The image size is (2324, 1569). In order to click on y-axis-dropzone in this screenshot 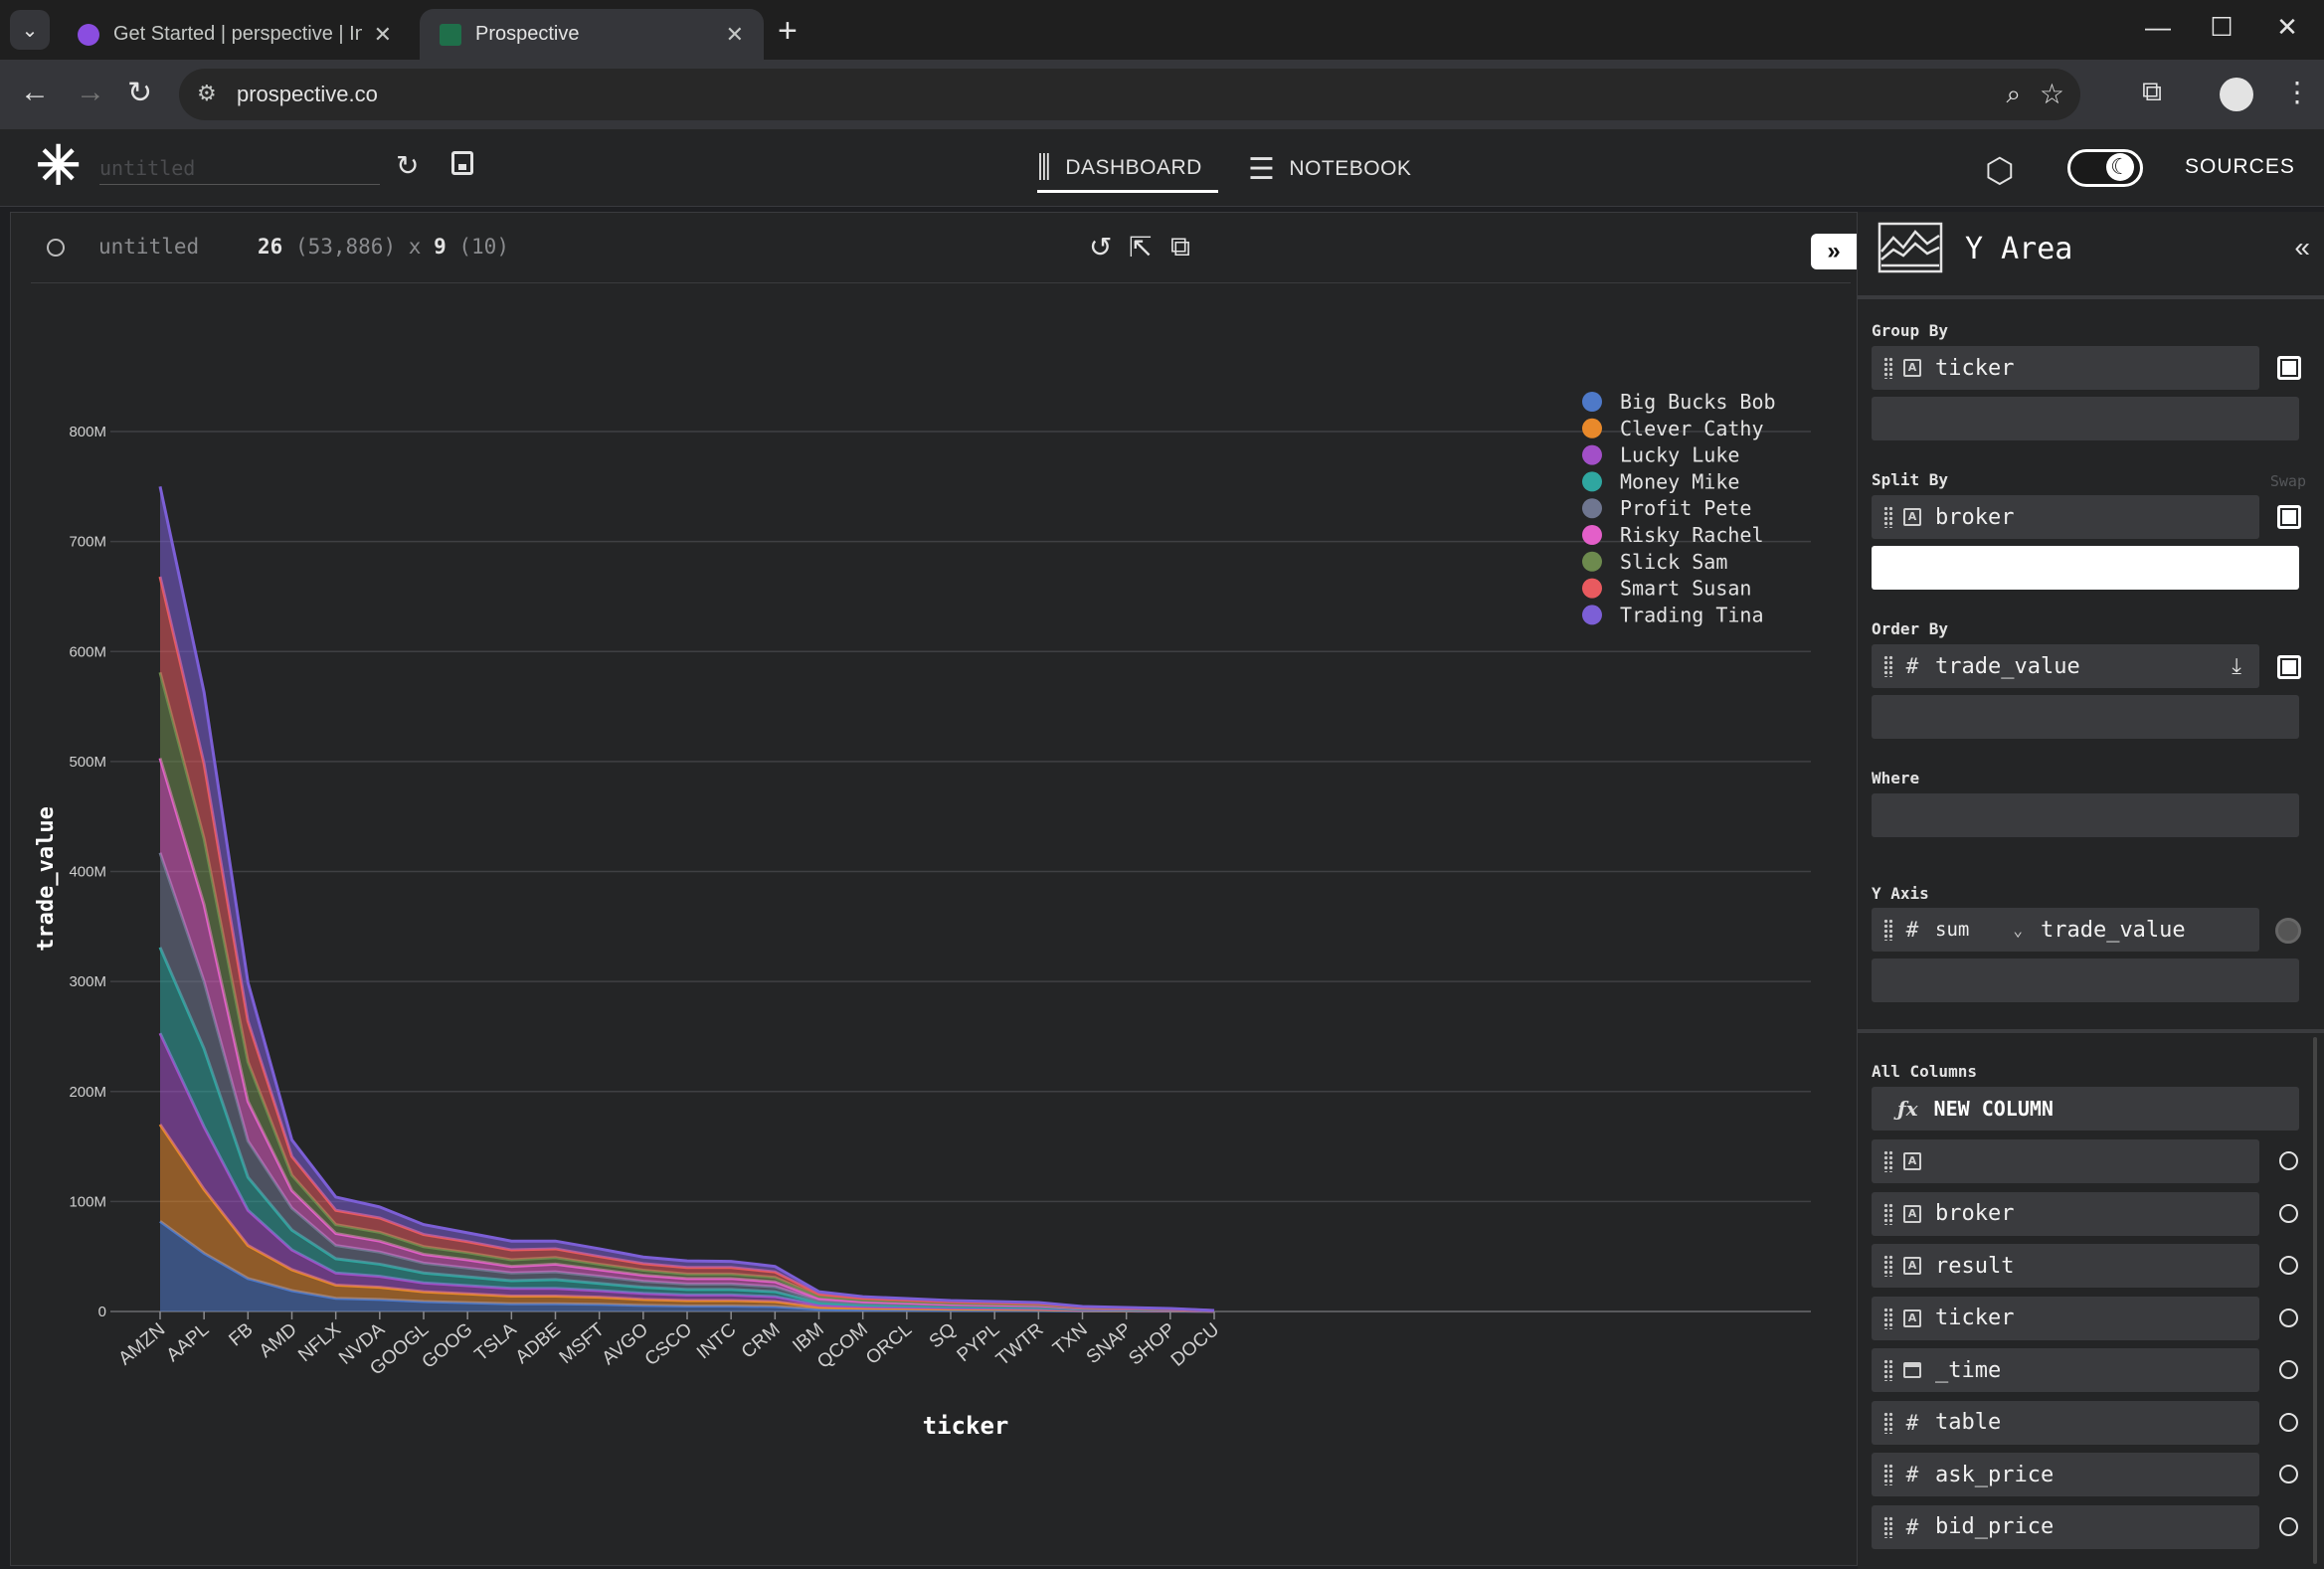, I will do `click(2085, 980)`.